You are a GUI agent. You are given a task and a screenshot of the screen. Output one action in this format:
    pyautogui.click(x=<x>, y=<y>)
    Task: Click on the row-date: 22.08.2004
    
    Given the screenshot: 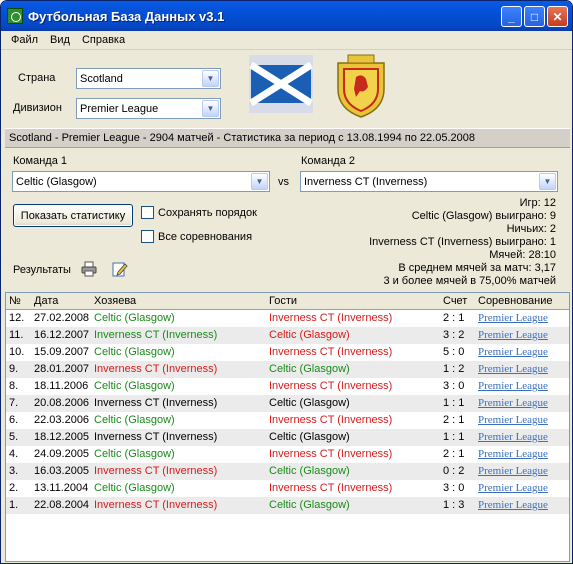 What is the action you would take?
    pyautogui.click(x=62, y=505)
    